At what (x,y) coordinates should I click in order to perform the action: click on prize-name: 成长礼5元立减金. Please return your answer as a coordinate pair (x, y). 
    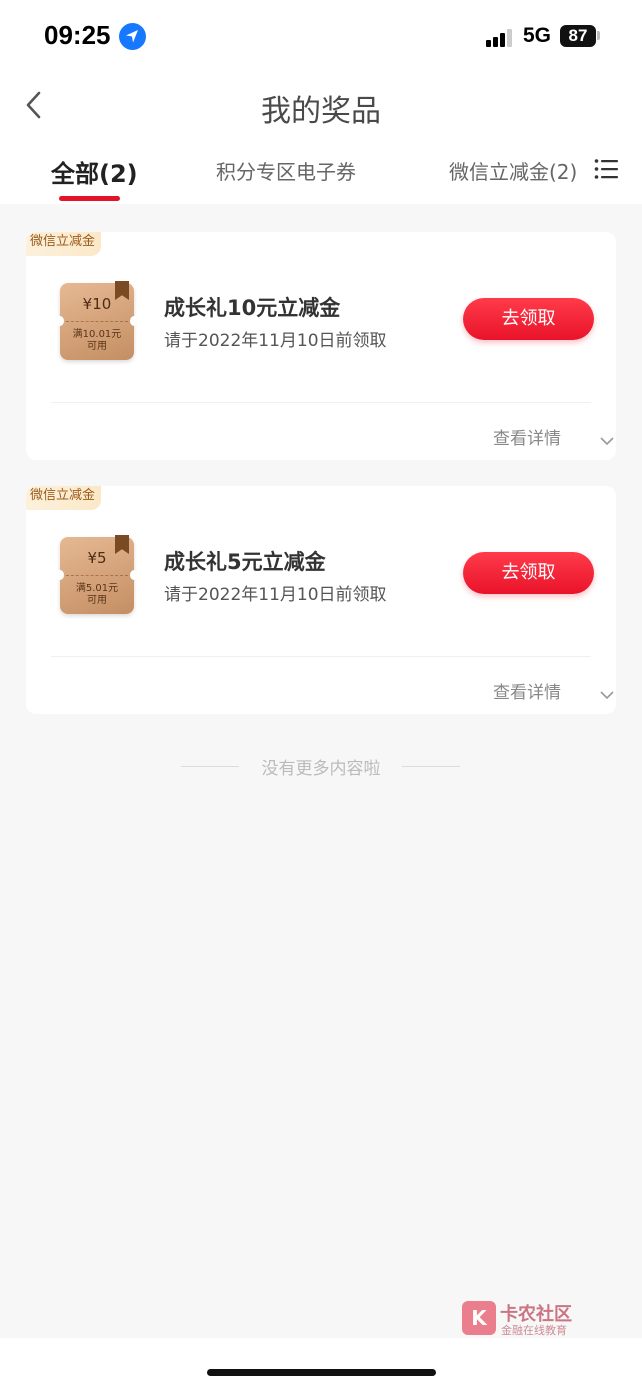
    Looking at the image, I should click on (245, 562).